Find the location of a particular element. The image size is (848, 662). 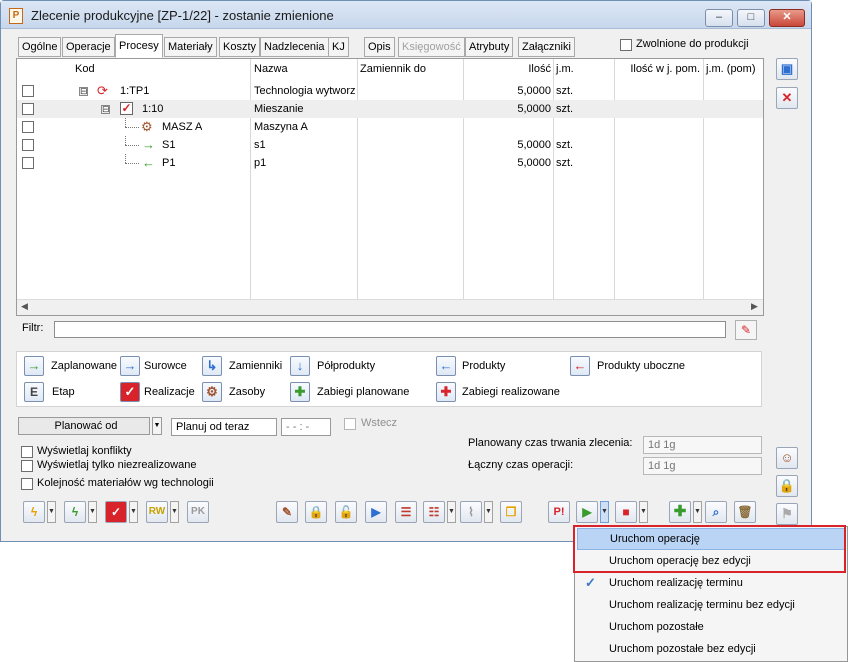

semi-products-icon: ↓ is located at coordinates (300, 366).